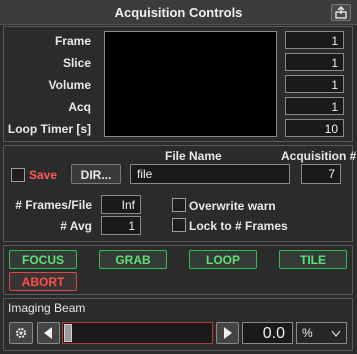 This screenshot has width=357, height=354. I want to click on save-checkbox, so click(18, 175).